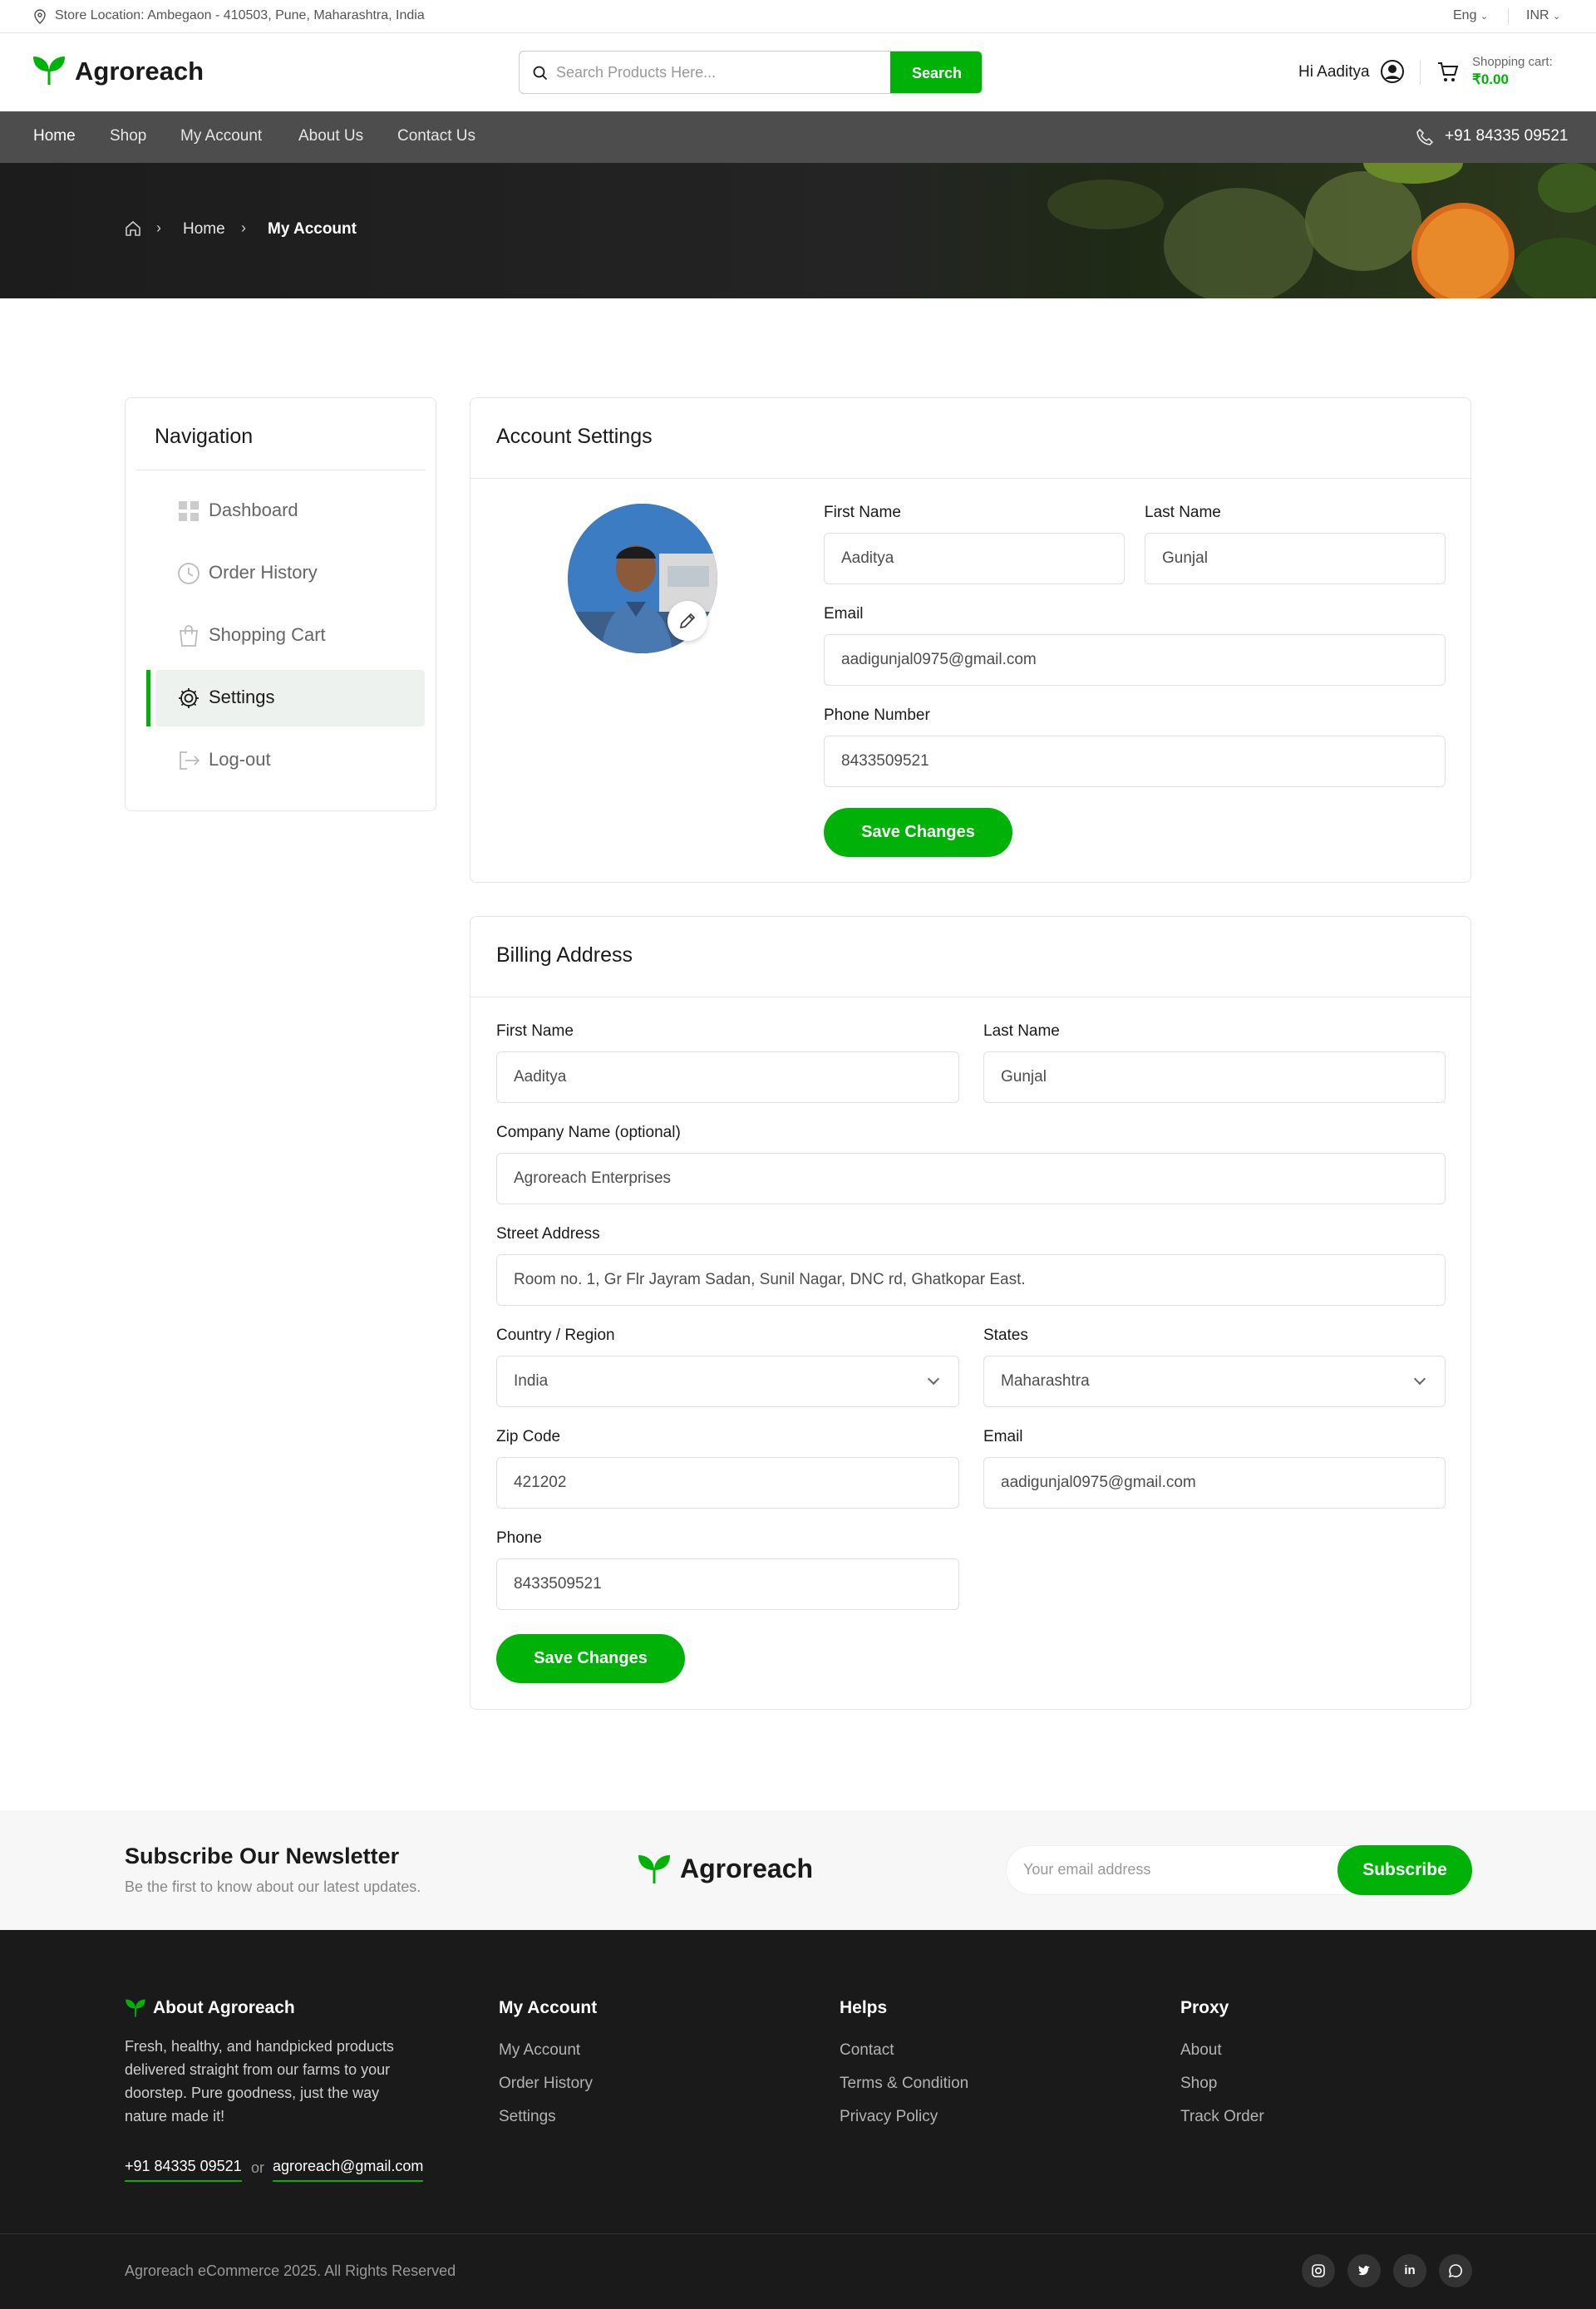 Image resolution: width=1596 pixels, height=2309 pixels. What do you see at coordinates (1214, 1381) in the screenshot?
I see `state-select: Maharashtra` at bounding box center [1214, 1381].